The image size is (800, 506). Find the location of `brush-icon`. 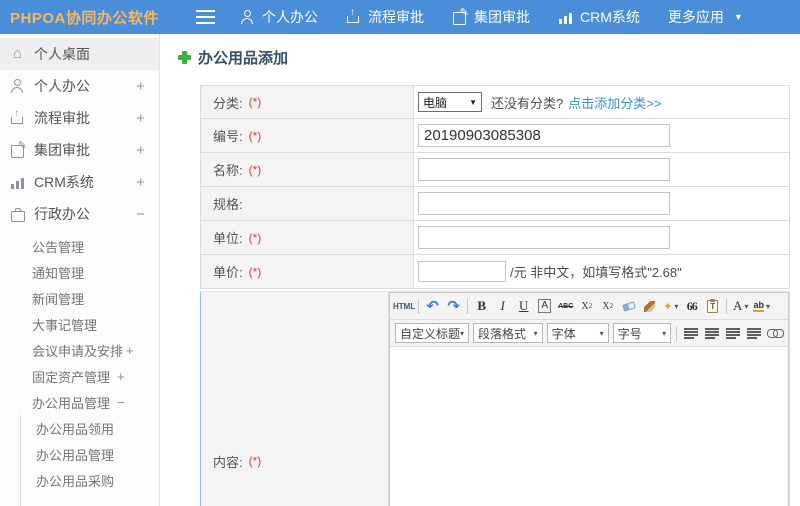

brush-icon is located at coordinates (650, 306).